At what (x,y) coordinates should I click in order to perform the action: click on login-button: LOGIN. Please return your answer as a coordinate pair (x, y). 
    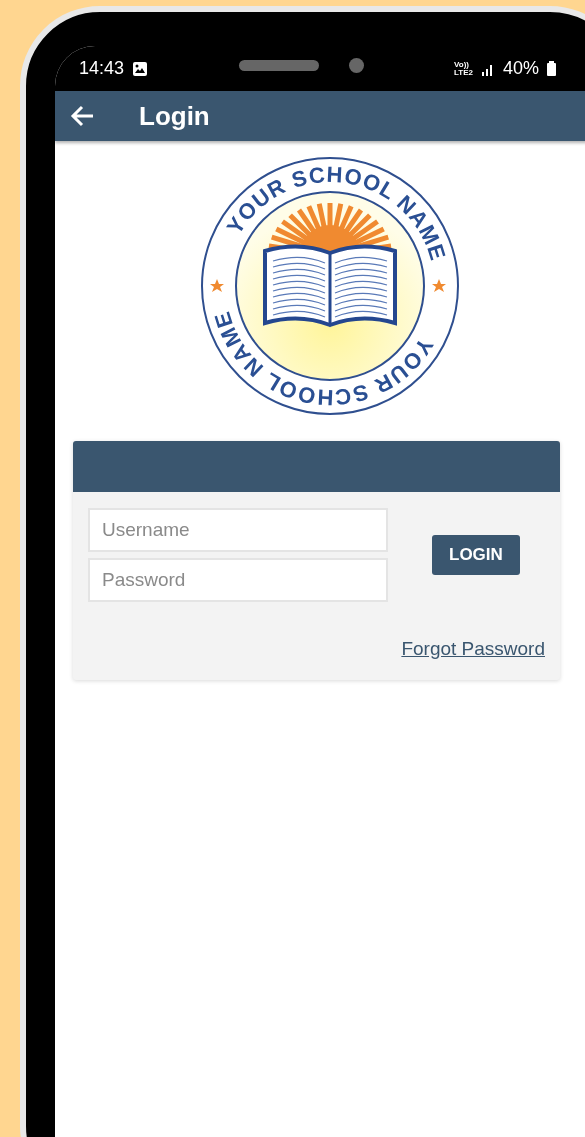
    Looking at the image, I should click on (476, 555).